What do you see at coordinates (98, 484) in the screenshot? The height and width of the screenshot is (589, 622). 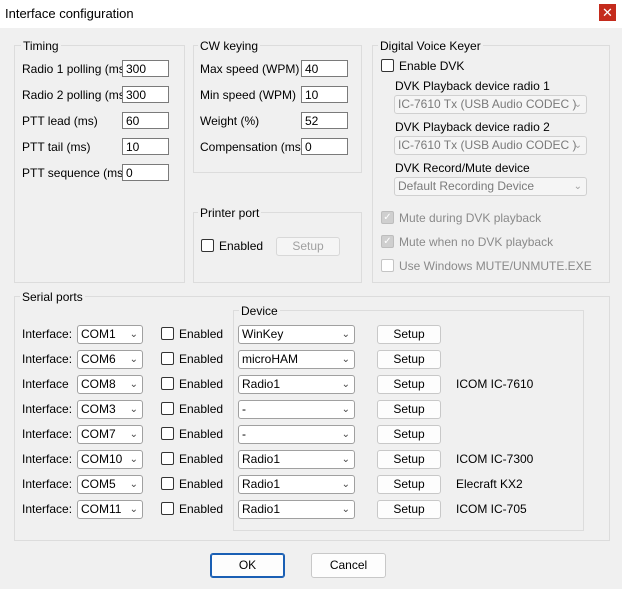 I see `port-value: COM5` at bounding box center [98, 484].